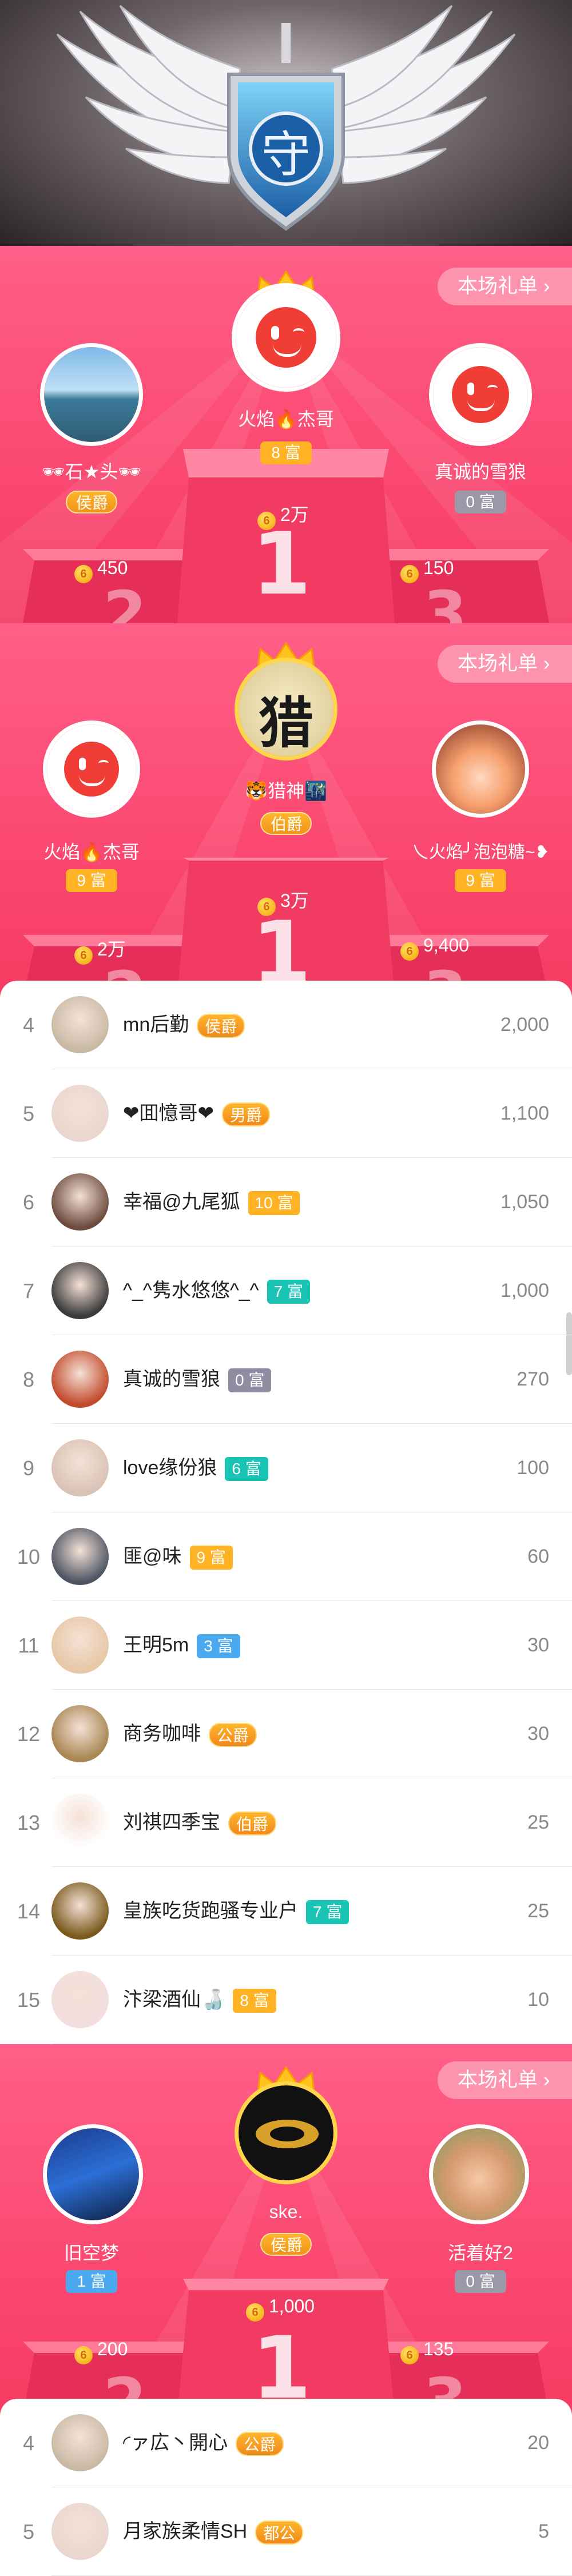 Image resolution: width=572 pixels, height=2576 pixels. Describe the element at coordinates (178, 1556) in the screenshot. I see `user-name: 匪@味 9 富` at that location.